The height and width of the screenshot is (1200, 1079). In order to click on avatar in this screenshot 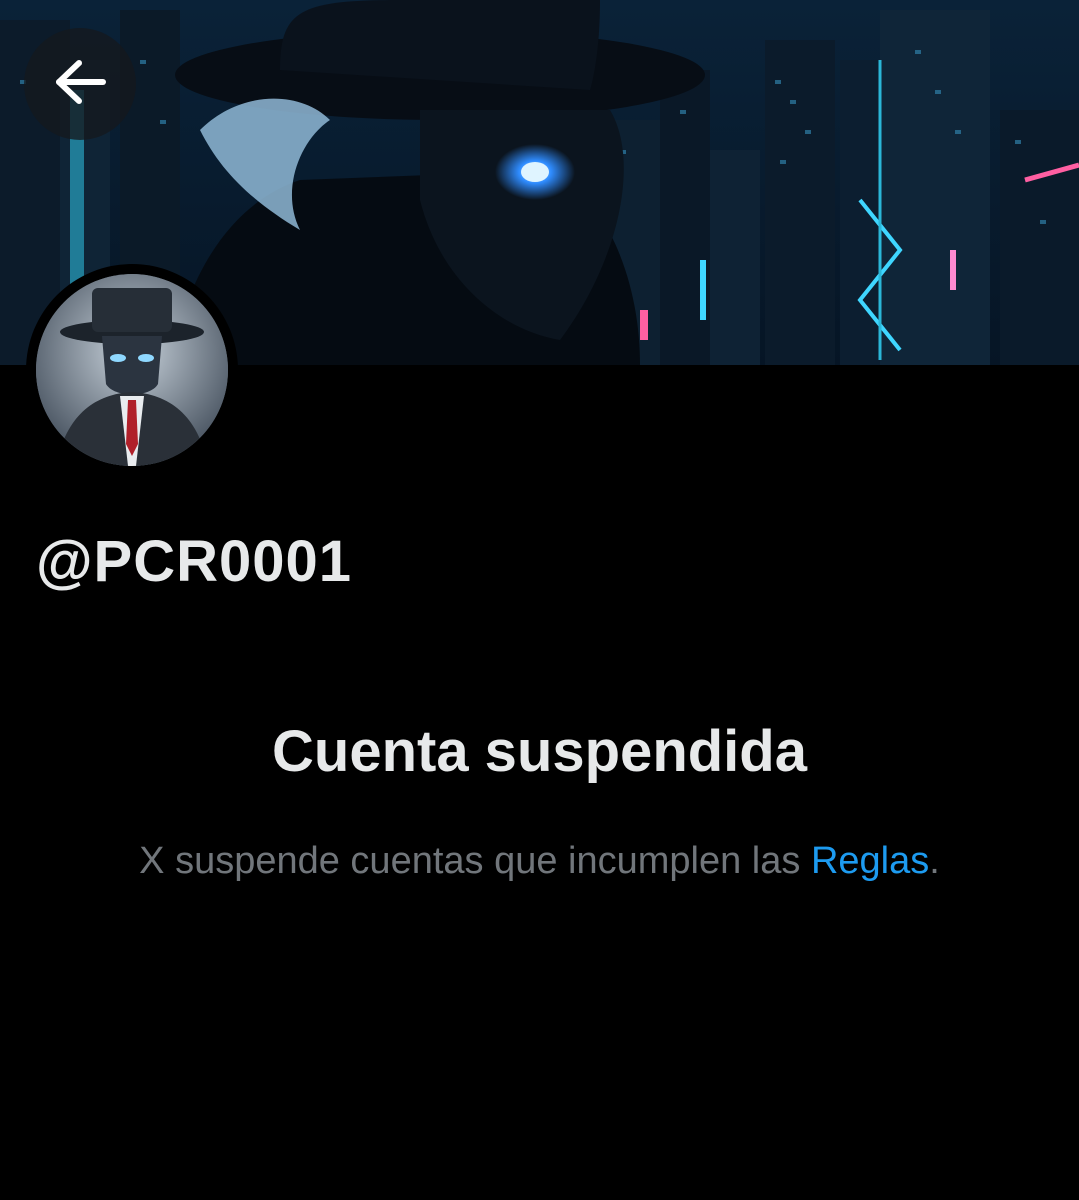, I will do `click(132, 370)`.